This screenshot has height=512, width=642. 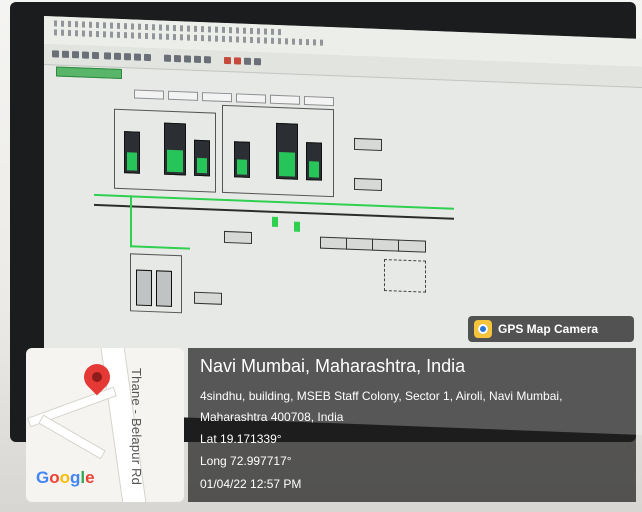 What do you see at coordinates (241, 439) in the screenshot?
I see `latitude-text: Lat 19.171339°` at bounding box center [241, 439].